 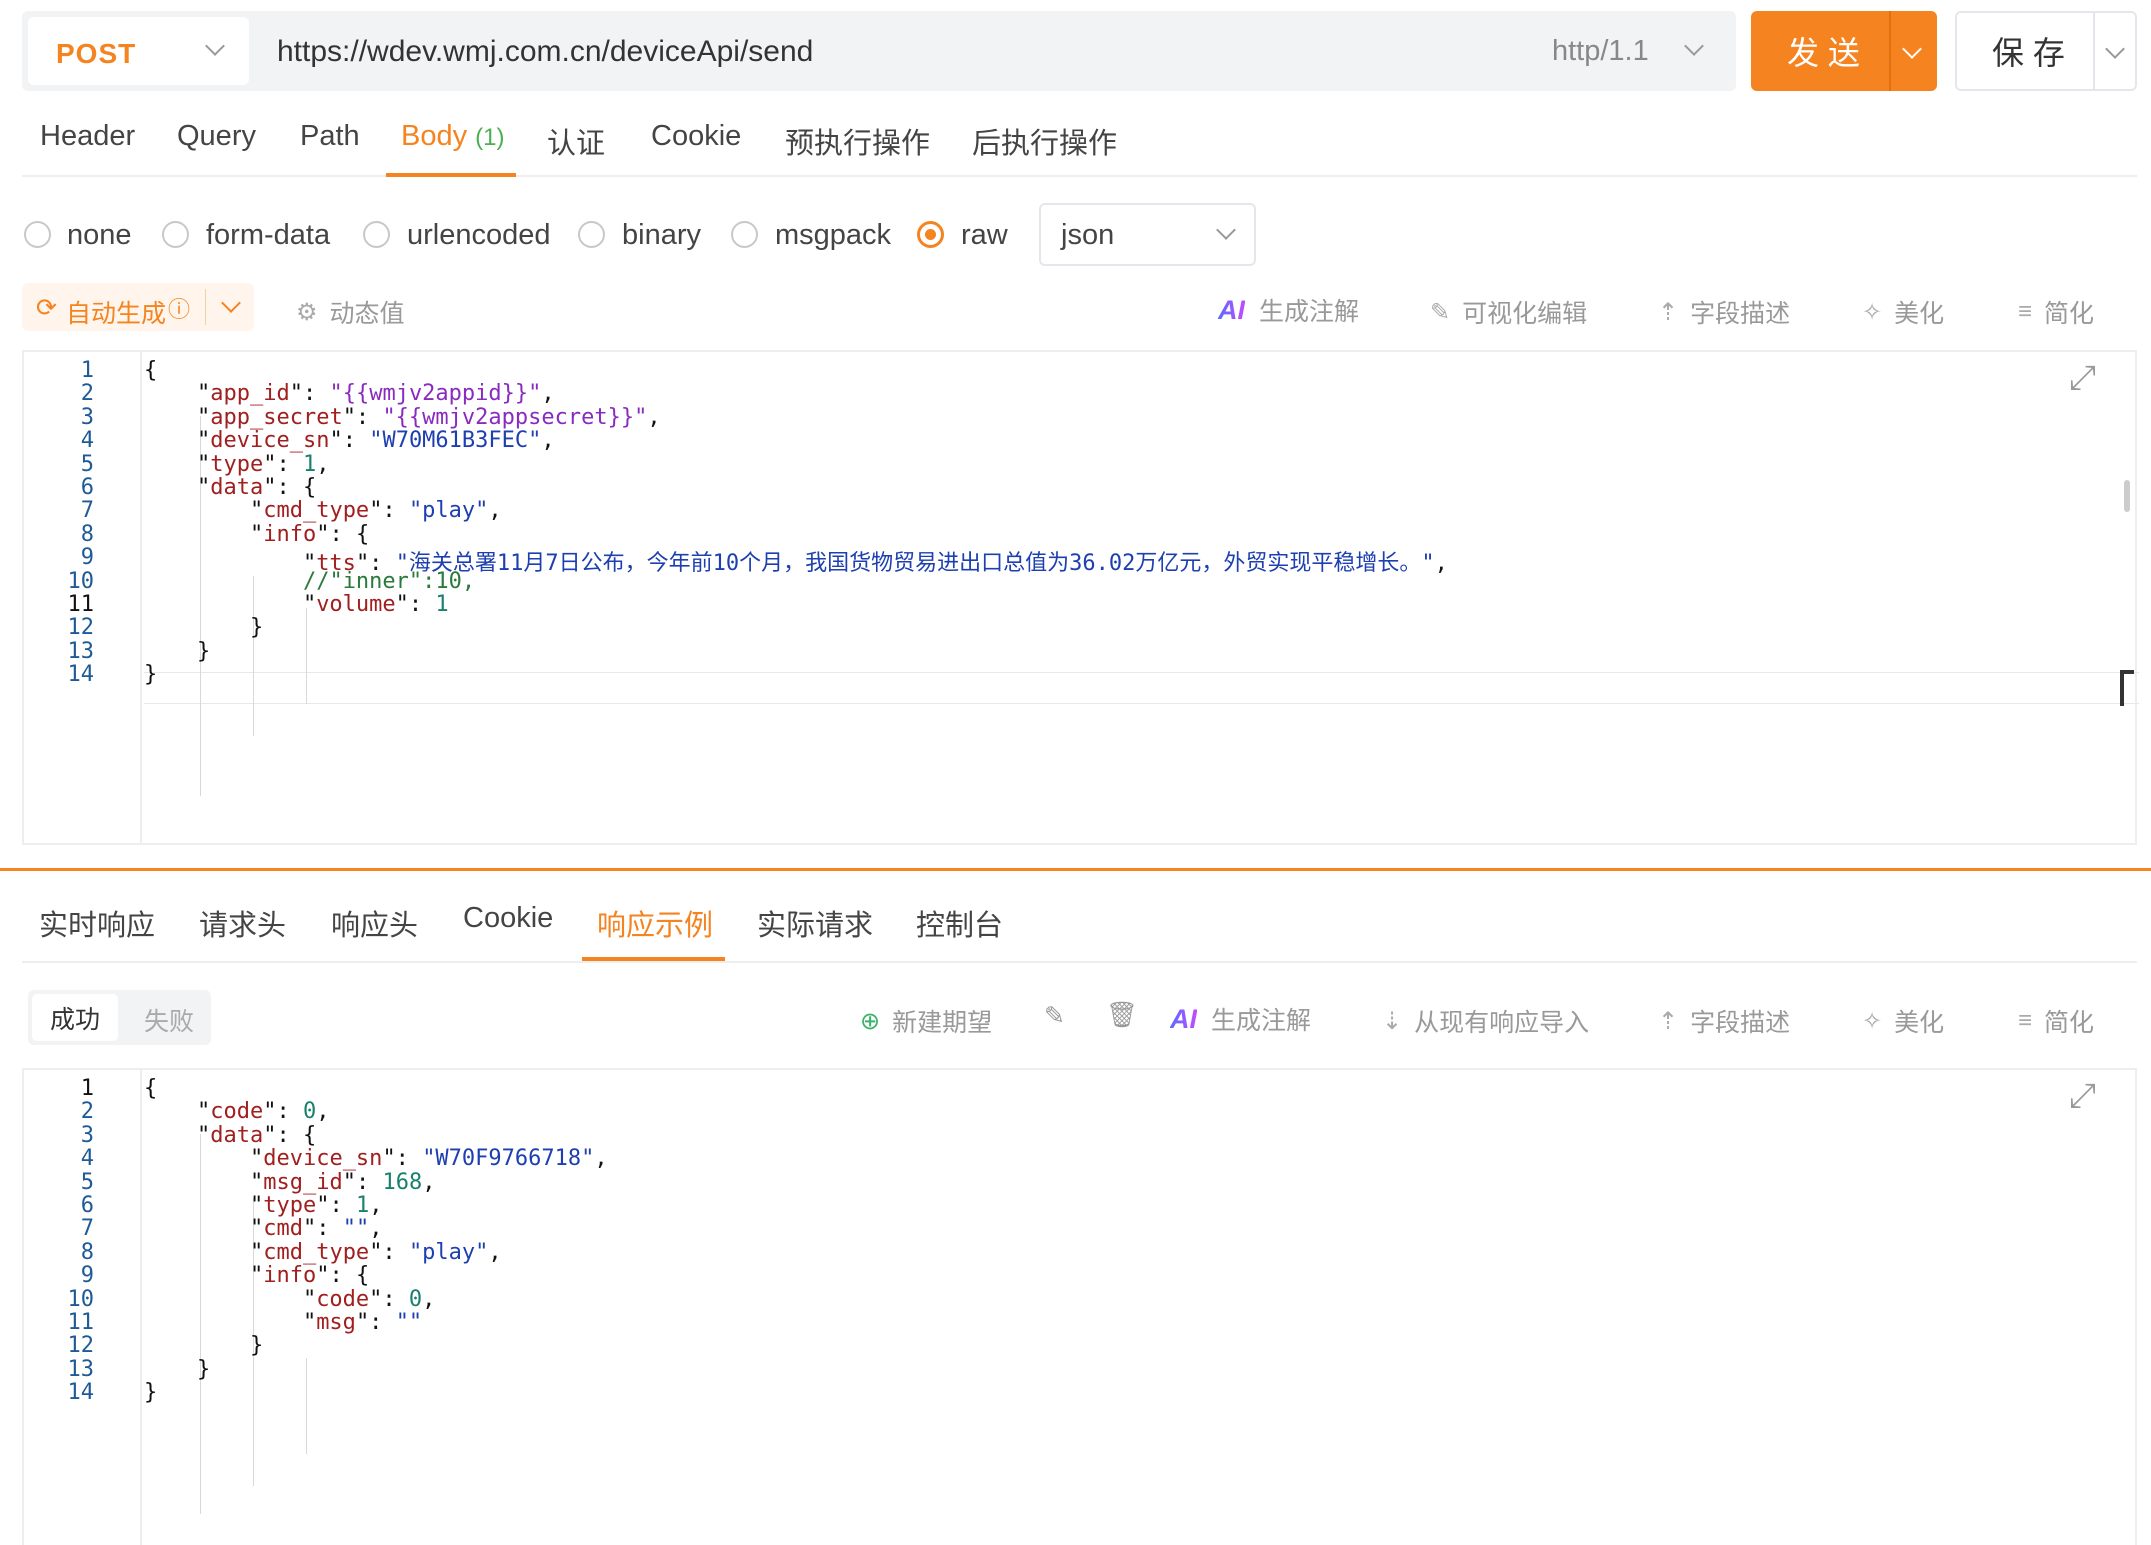 I want to click on tab-header: Header, so click(x=87, y=136).